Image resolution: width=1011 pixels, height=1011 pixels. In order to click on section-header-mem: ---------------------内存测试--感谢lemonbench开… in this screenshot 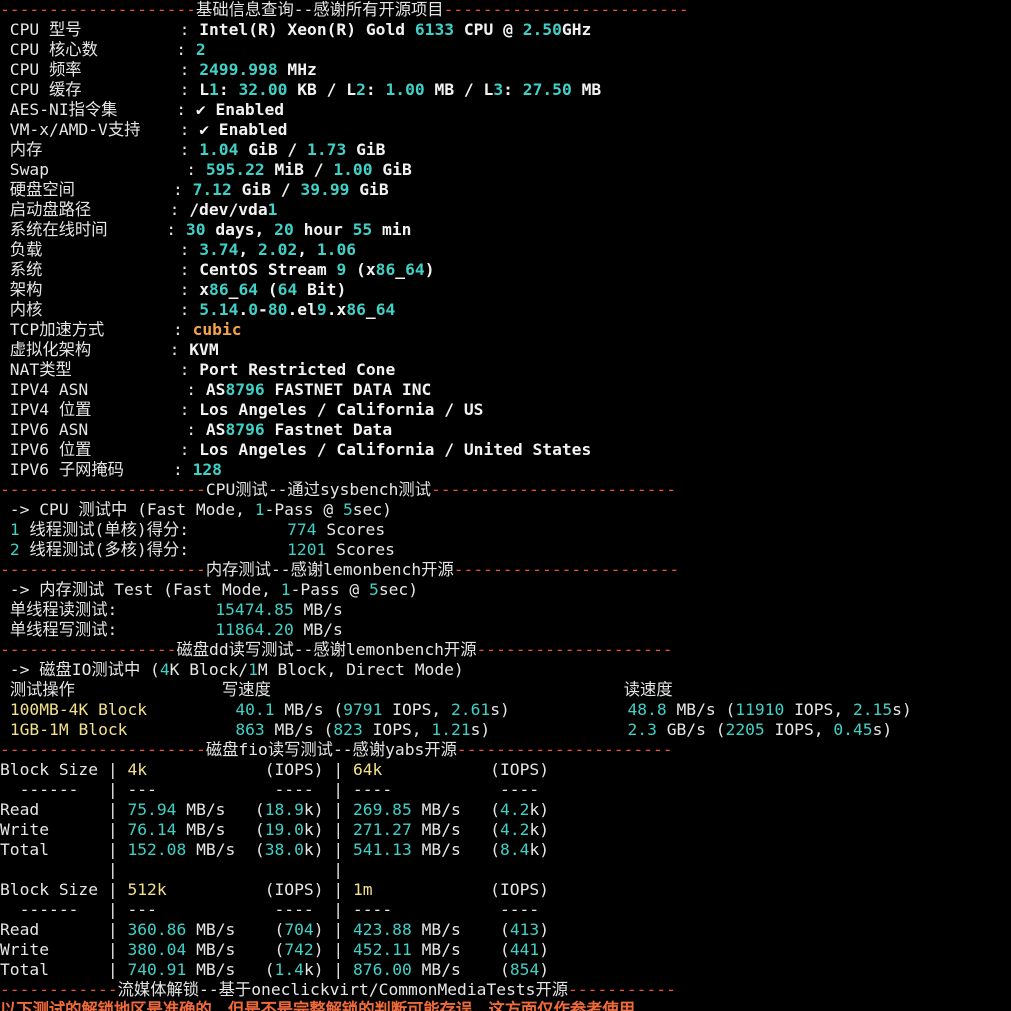, I will do `click(340, 569)`.